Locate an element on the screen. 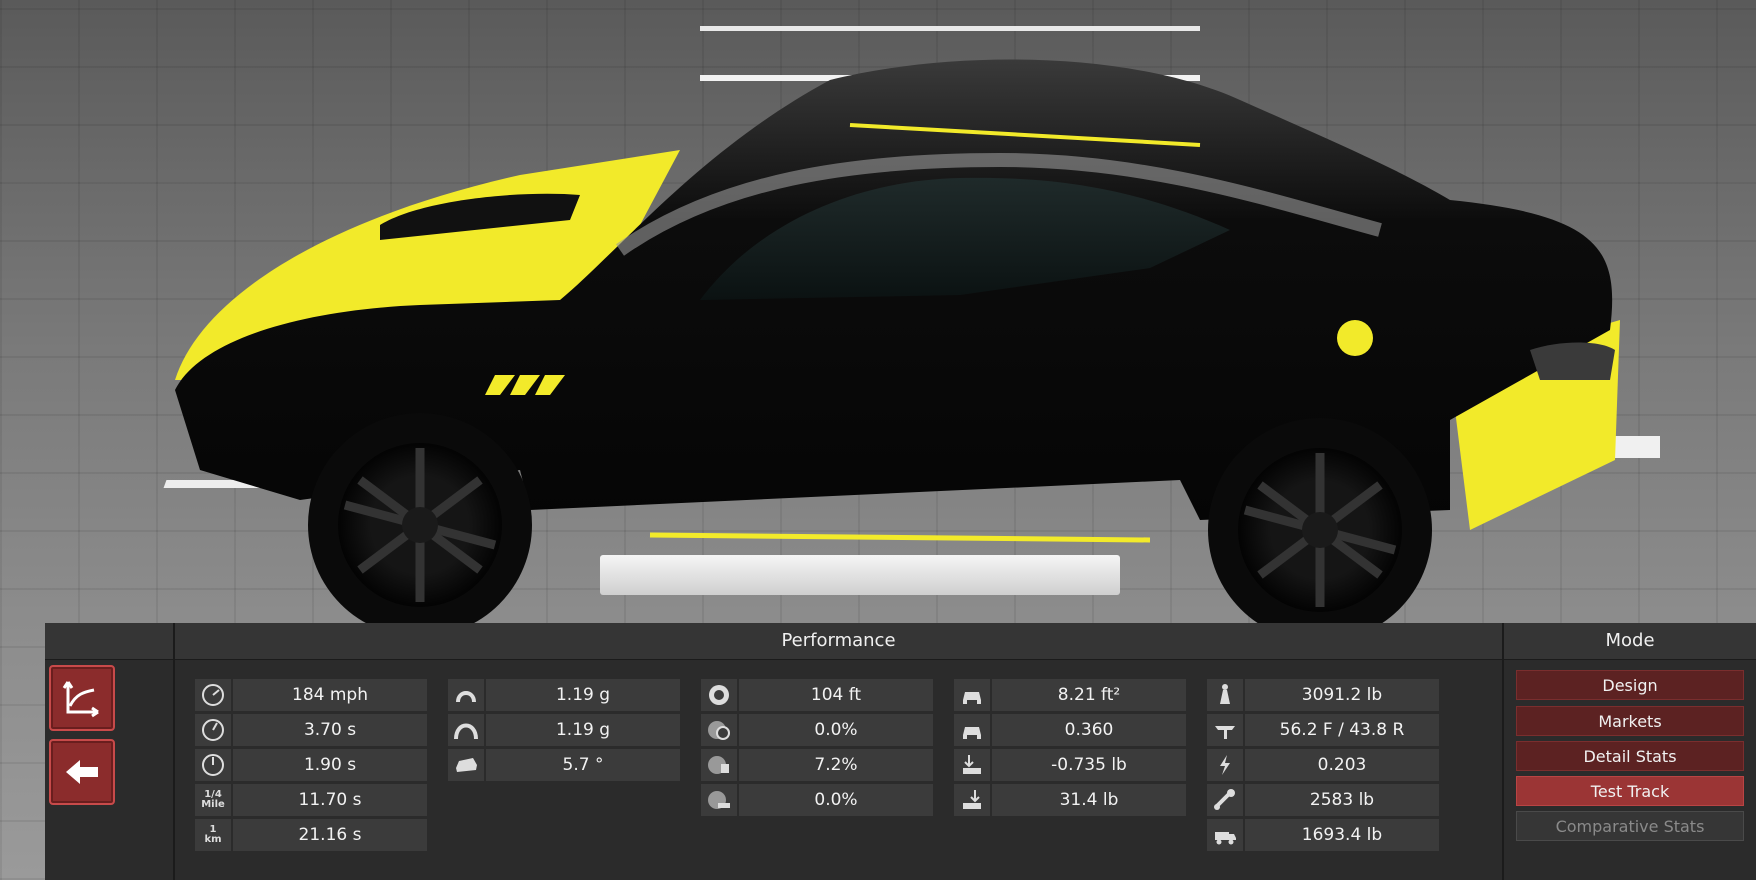 The image size is (1756, 880). stat-row: 0.203 is located at coordinates (1323, 765).